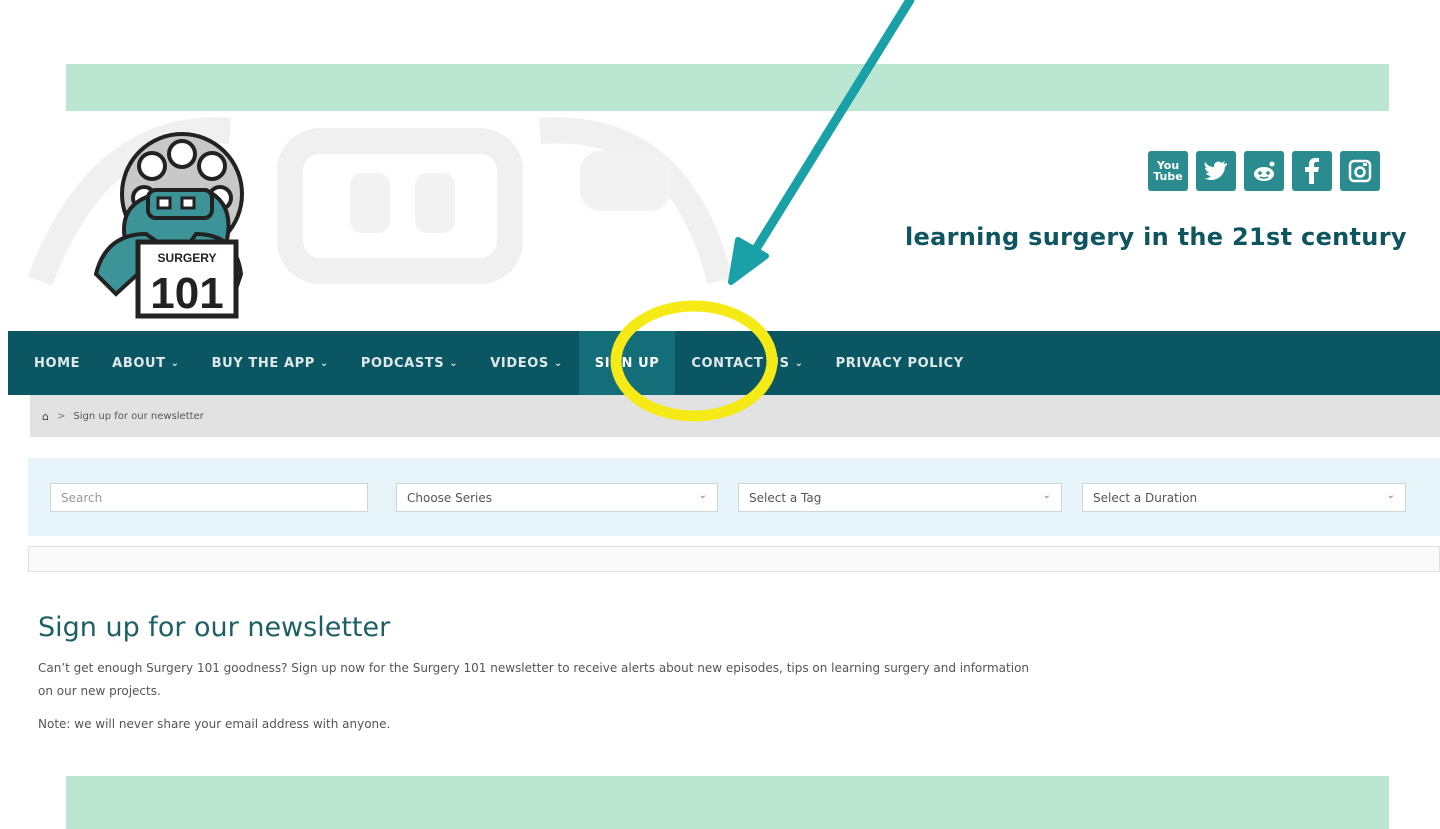  What do you see at coordinates (734, 559) in the screenshot?
I see `results-bar` at bounding box center [734, 559].